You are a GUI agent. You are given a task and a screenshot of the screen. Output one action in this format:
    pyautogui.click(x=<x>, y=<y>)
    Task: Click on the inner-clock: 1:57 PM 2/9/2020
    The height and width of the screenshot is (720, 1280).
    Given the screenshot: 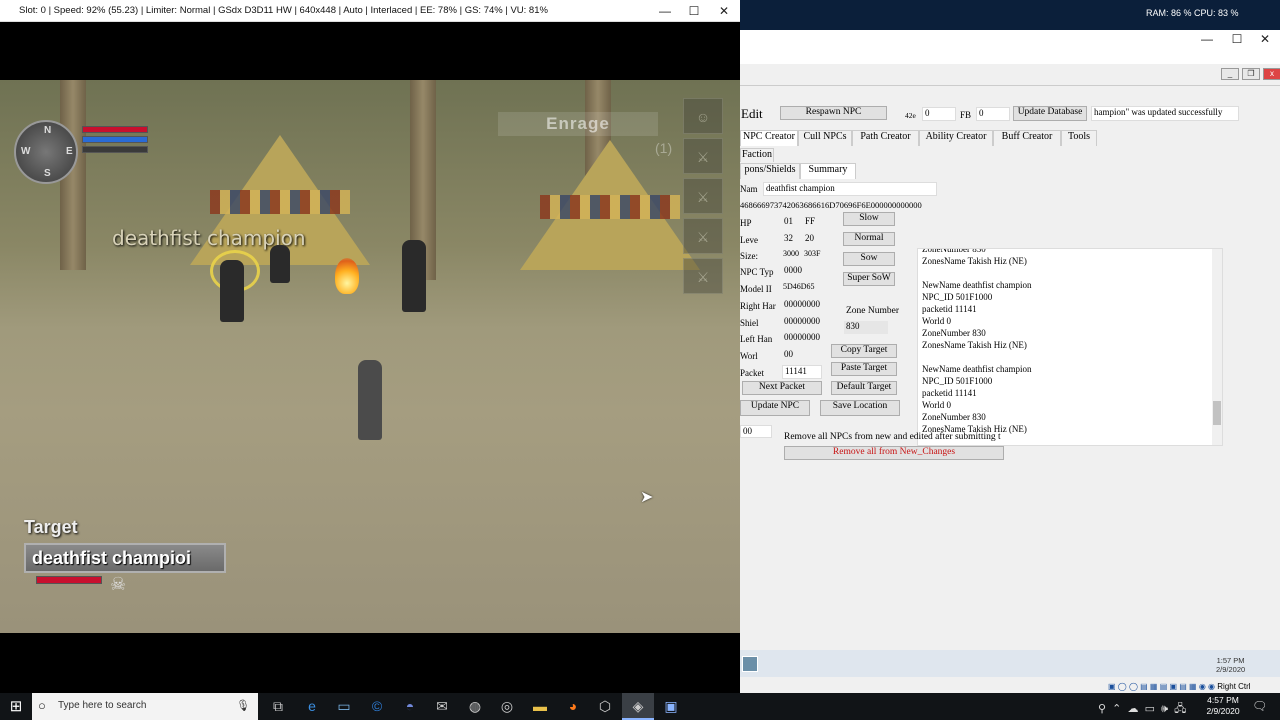 What is the action you would take?
    pyautogui.click(x=1230, y=665)
    